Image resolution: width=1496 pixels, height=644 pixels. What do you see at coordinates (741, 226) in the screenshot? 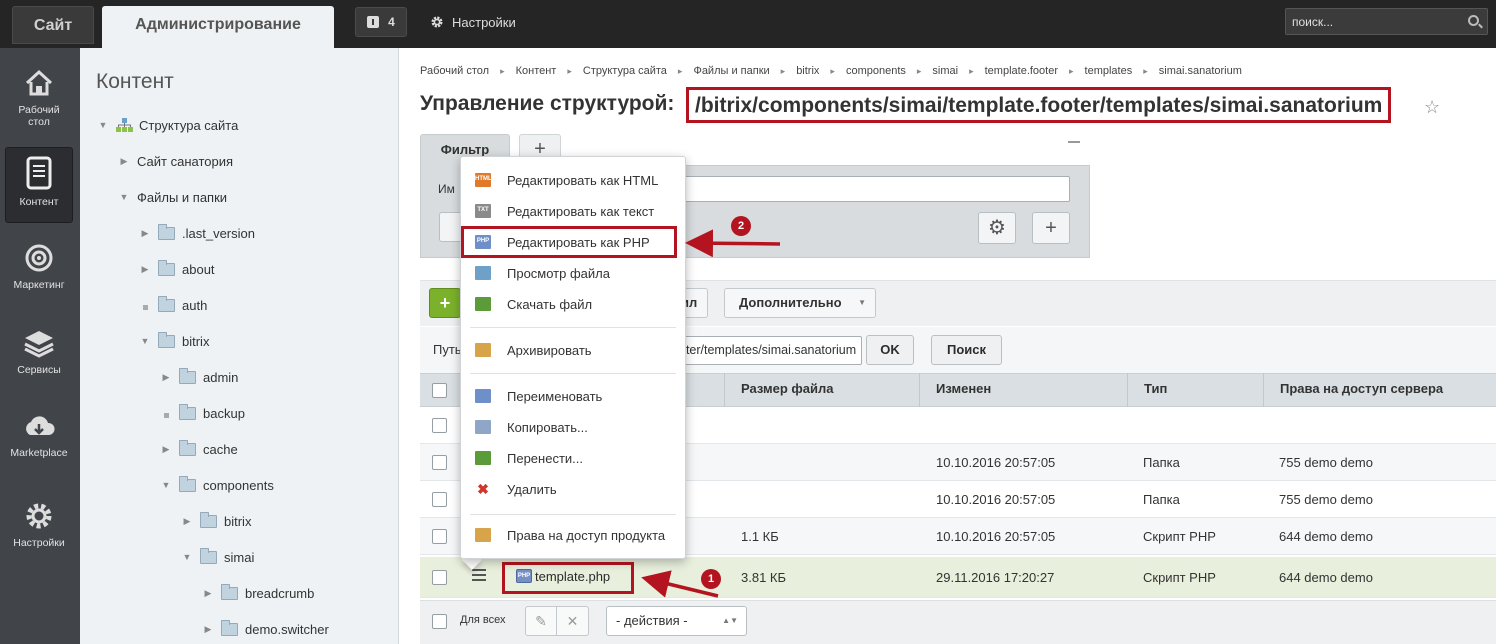
I see `annotation-badge-2: 2` at bounding box center [741, 226].